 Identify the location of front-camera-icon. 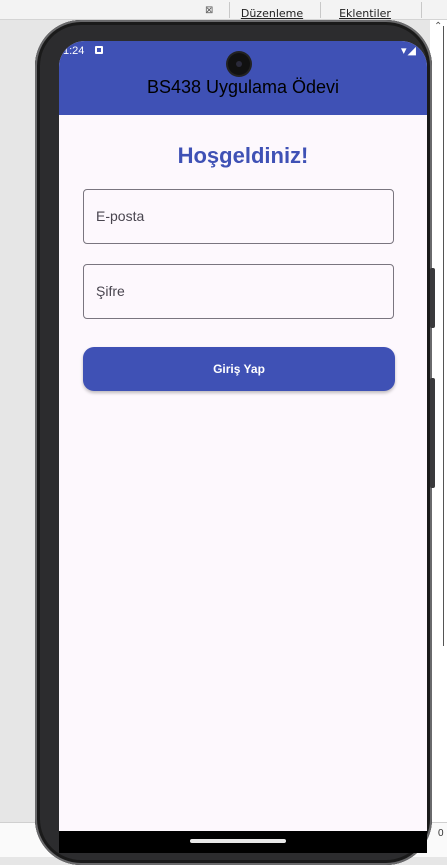
(239, 64).